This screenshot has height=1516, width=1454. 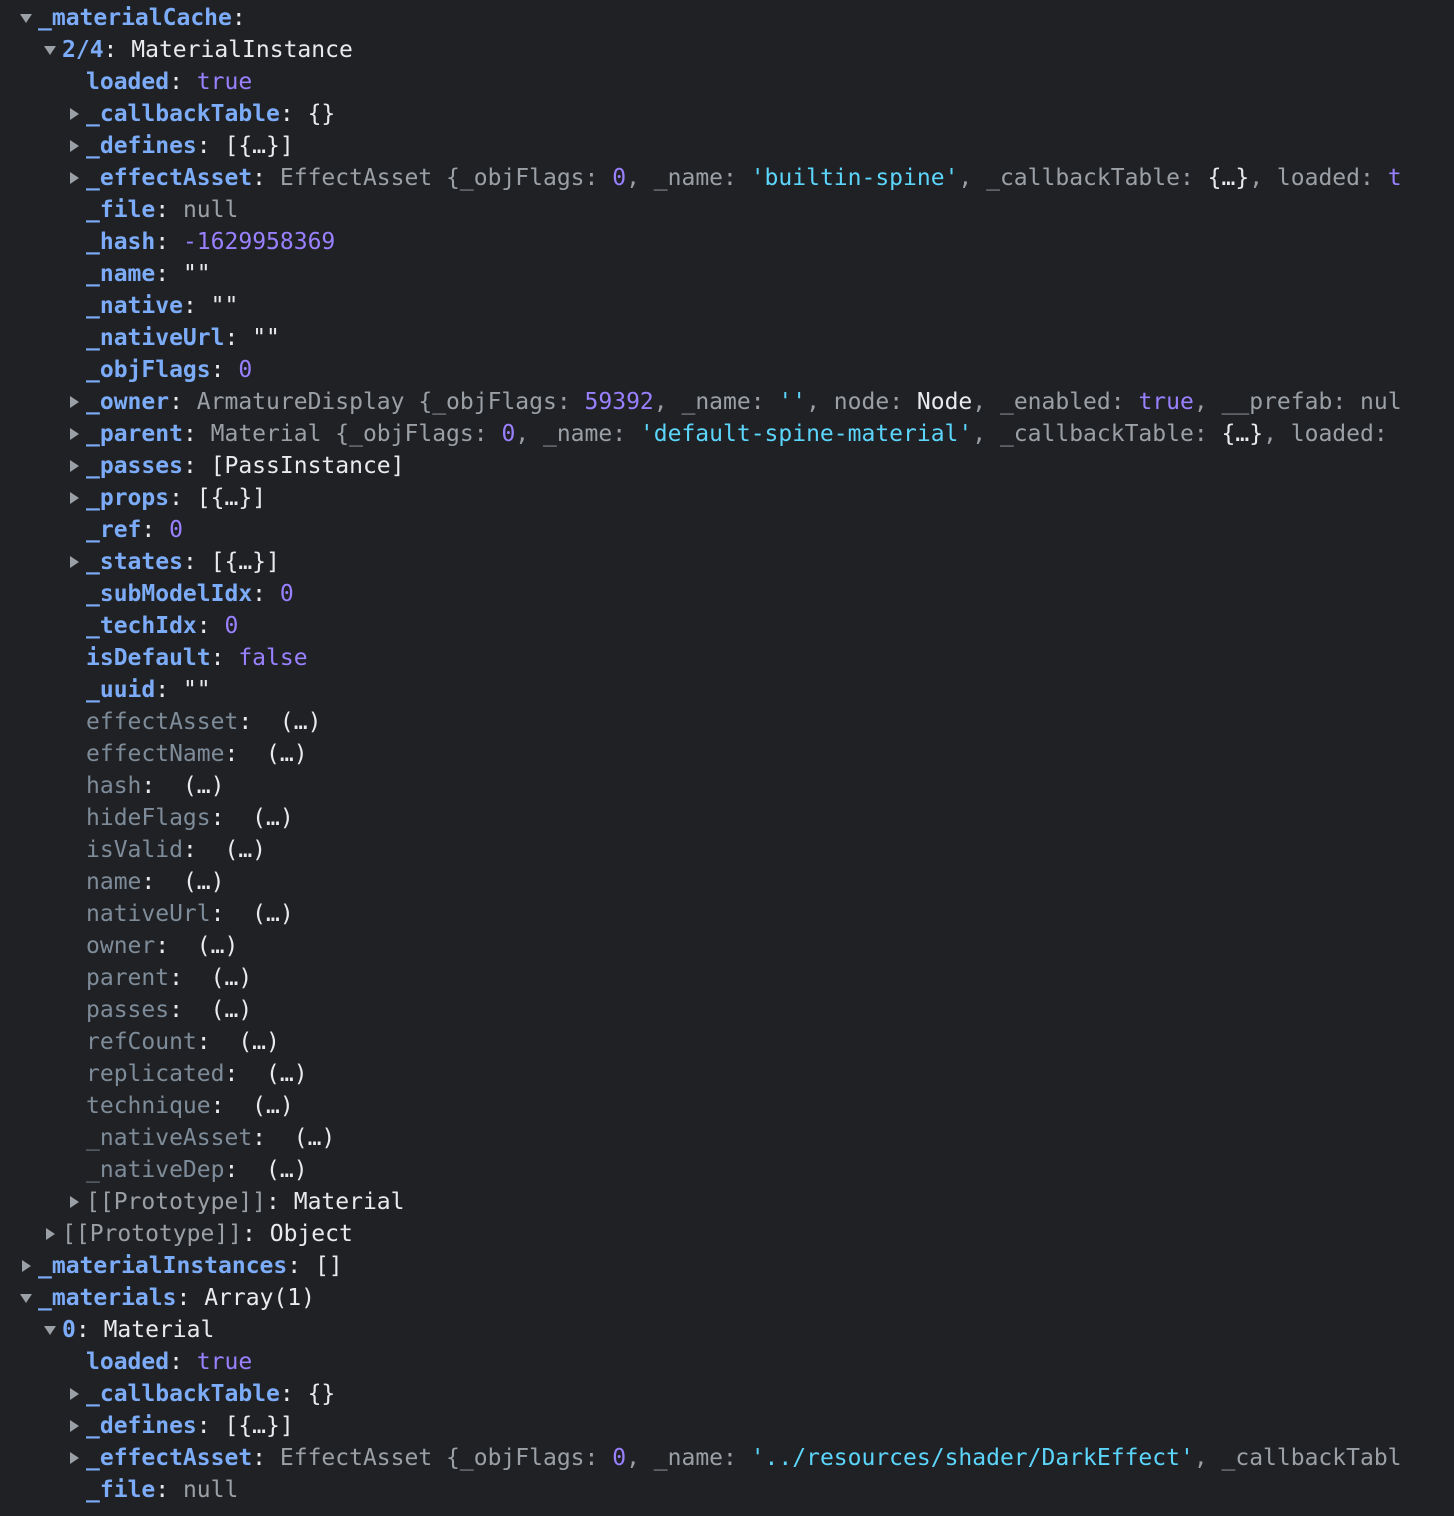 I want to click on property-value: , _name:, so click(x=688, y=178).